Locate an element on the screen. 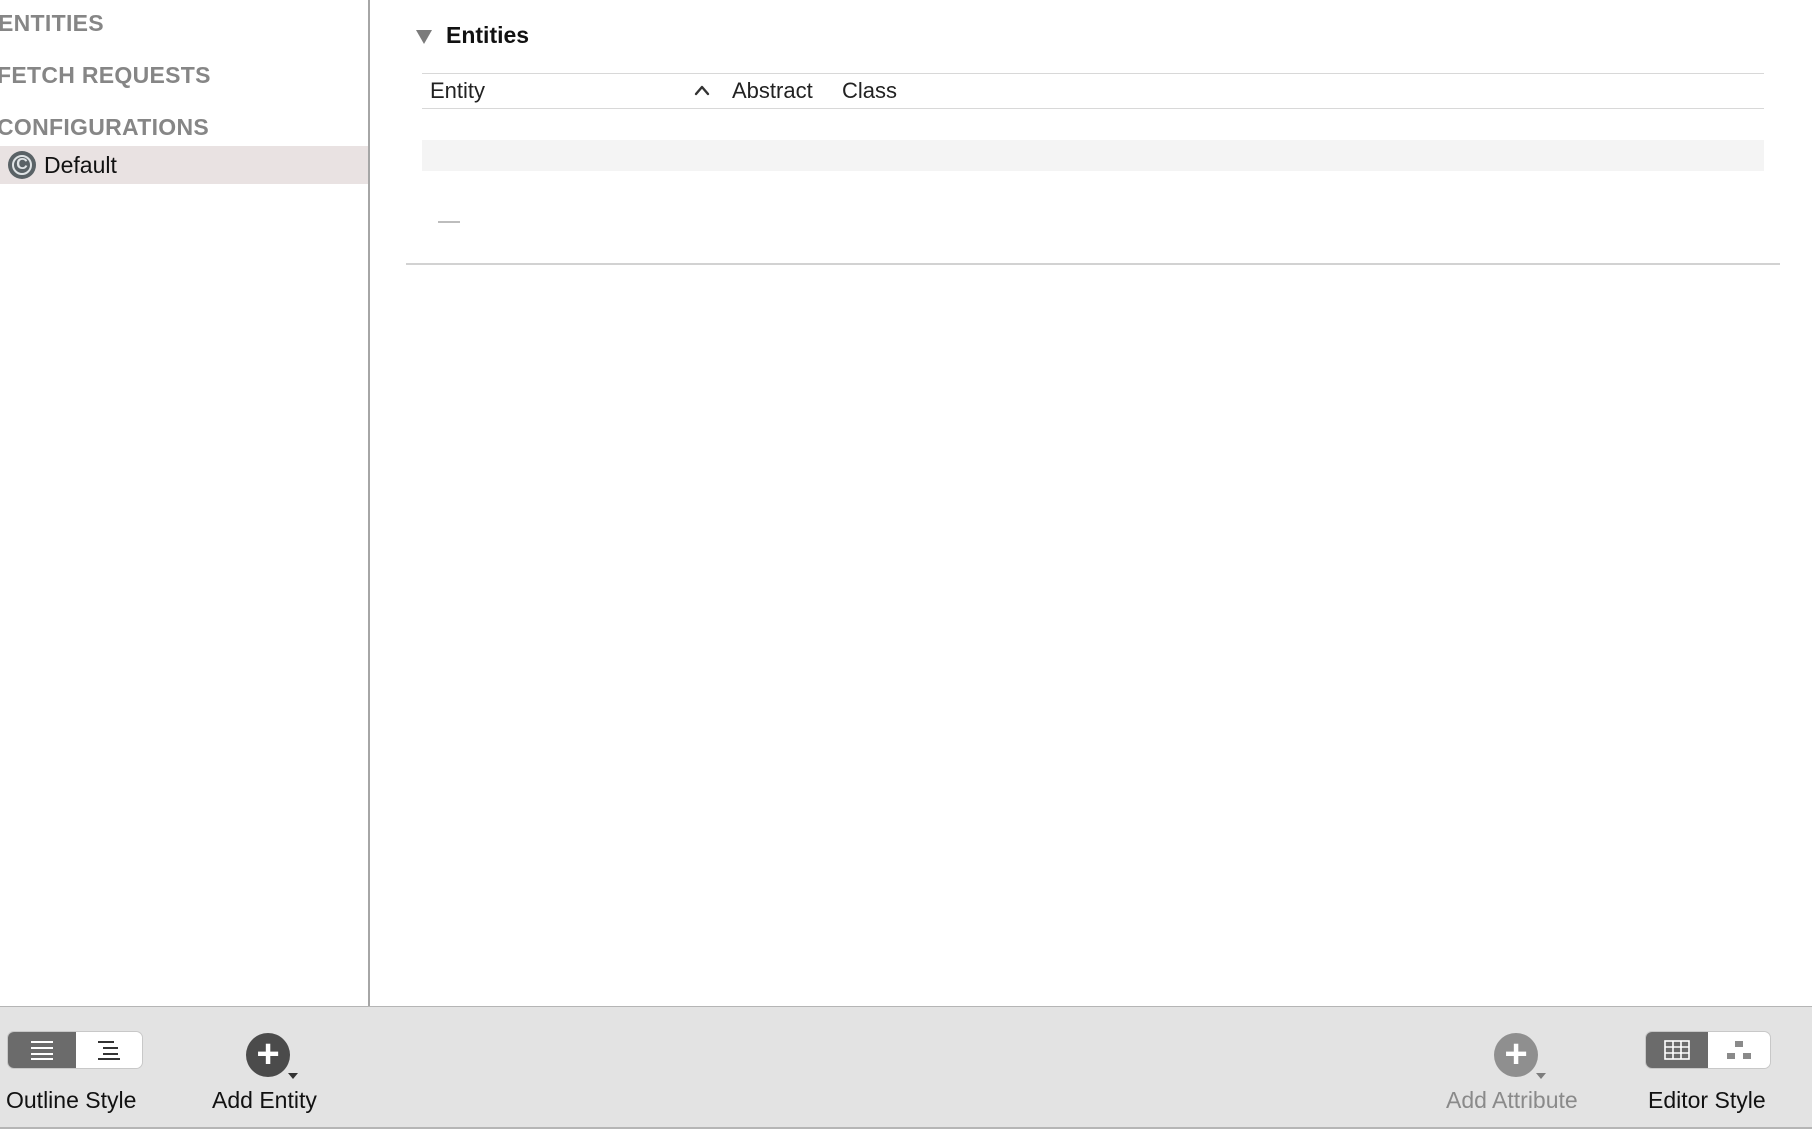  remove-entity-button is located at coordinates (449, 222).